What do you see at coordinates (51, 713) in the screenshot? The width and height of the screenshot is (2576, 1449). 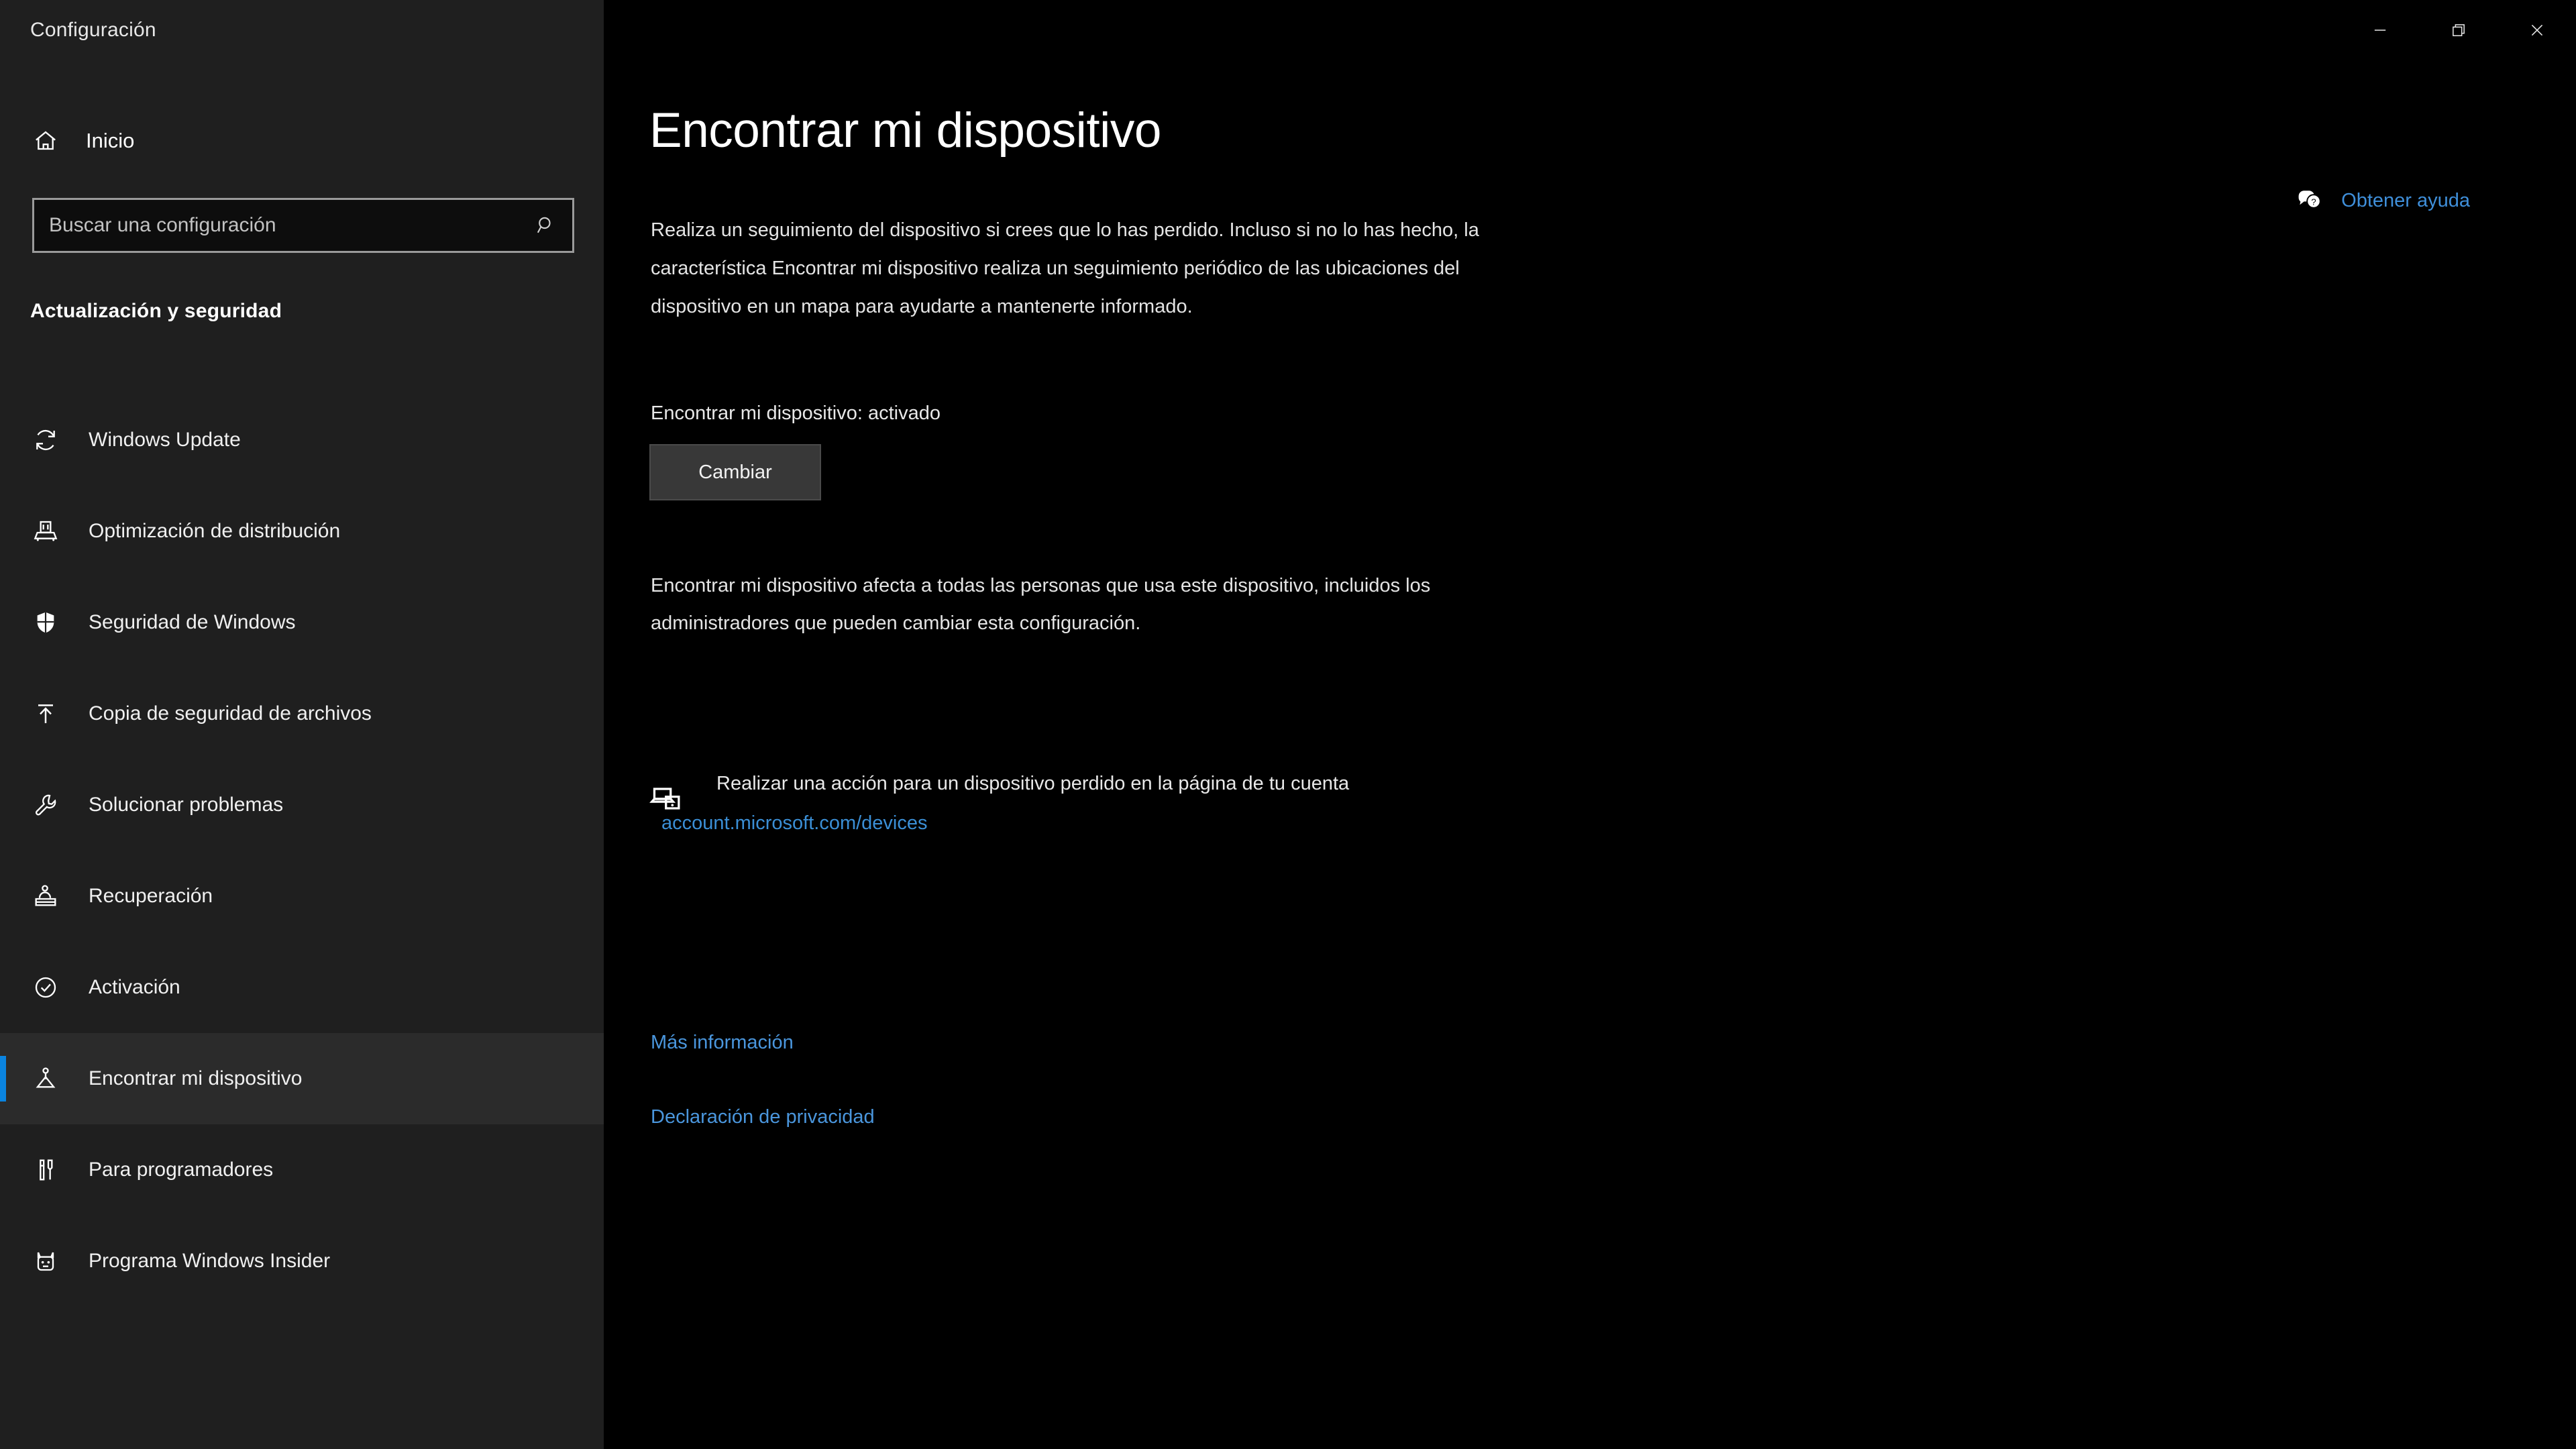 I see `backup-upload-icon` at bounding box center [51, 713].